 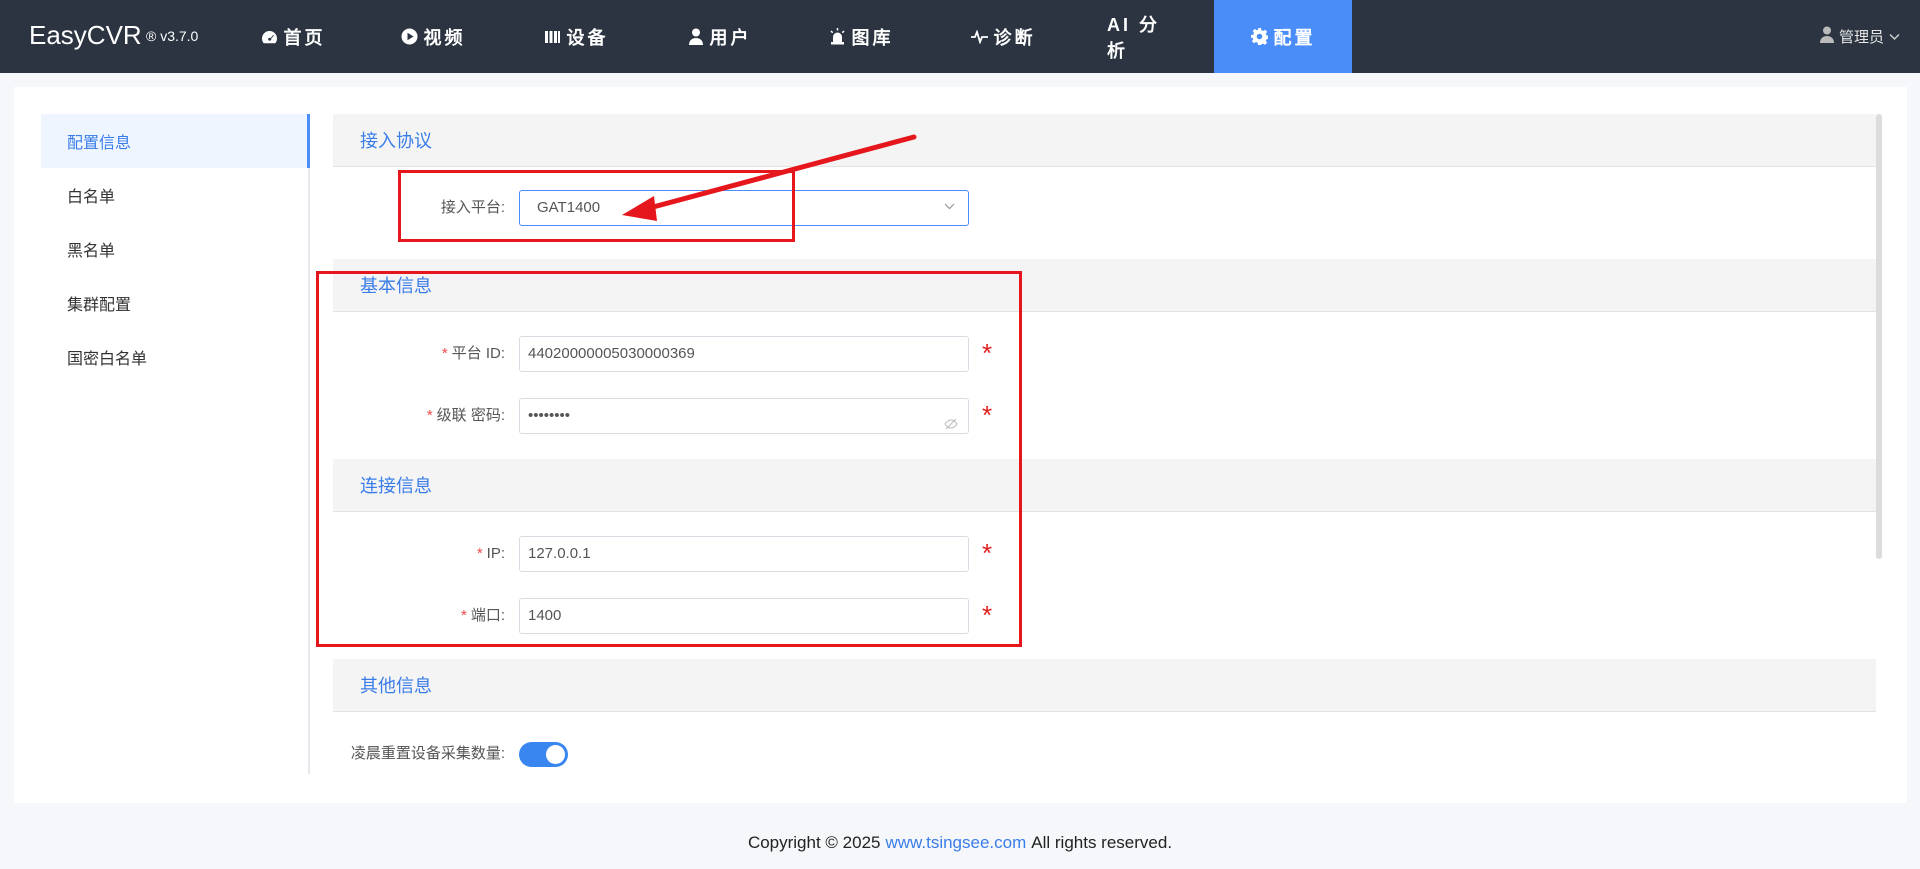 I want to click on nav-label: AI 分析, so click(x=1134, y=37).